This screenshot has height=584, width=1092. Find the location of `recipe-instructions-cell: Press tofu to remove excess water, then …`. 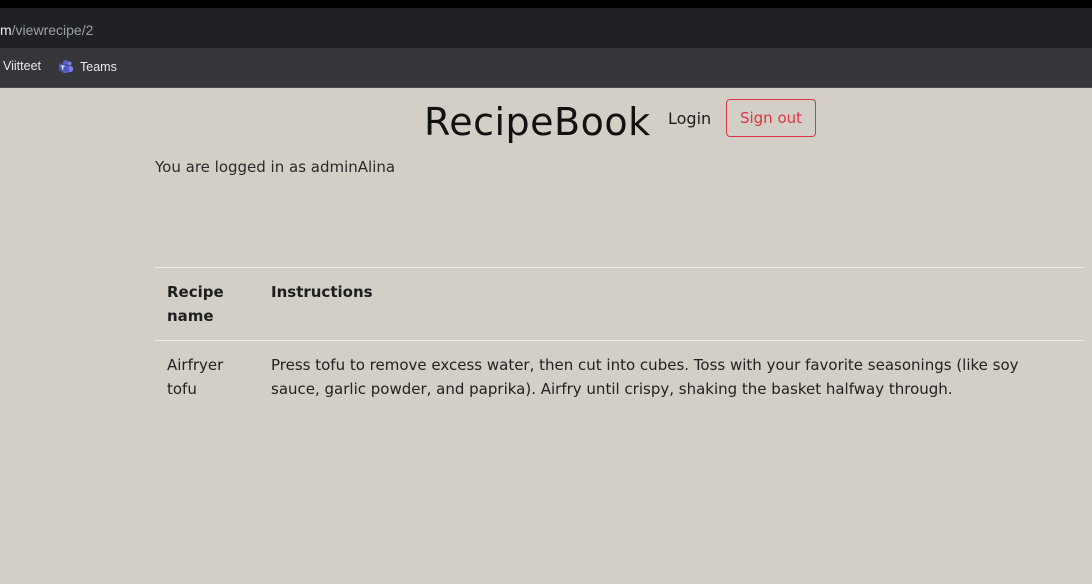

recipe-instructions-cell: Press tofu to remove excess water, then … is located at coordinates (645, 377).